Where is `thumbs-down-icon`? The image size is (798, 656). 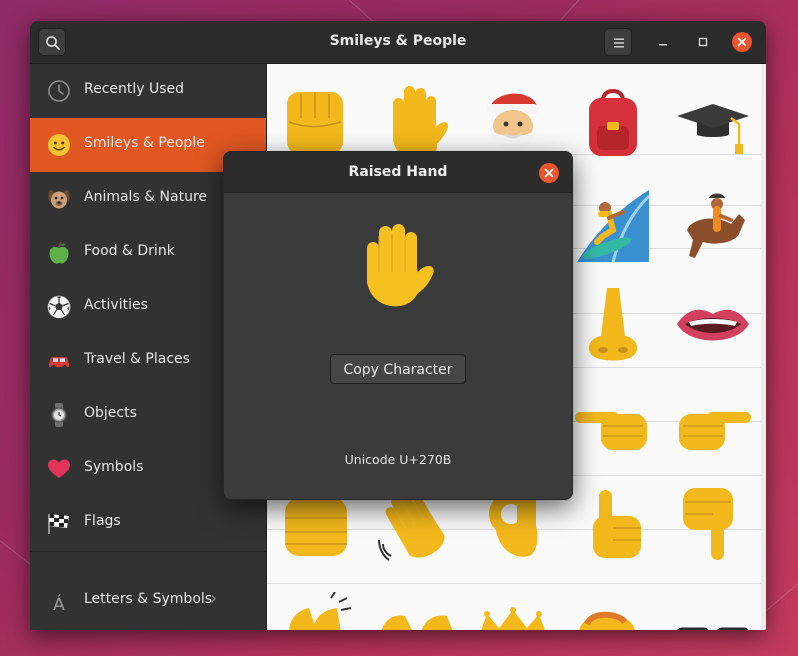 thumbs-down-icon is located at coordinates (708, 524).